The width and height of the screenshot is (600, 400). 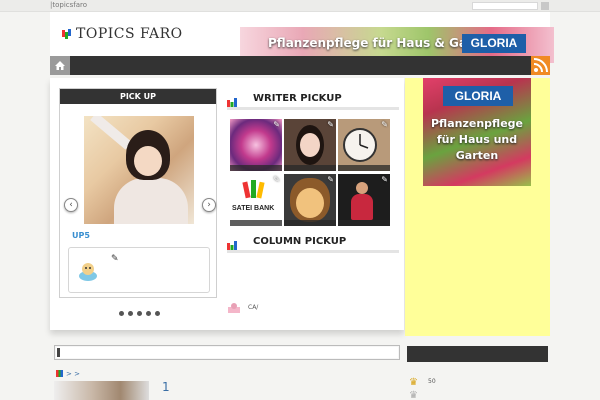 I want to click on banner-brand-logo: GLORIA, so click(x=494, y=43).